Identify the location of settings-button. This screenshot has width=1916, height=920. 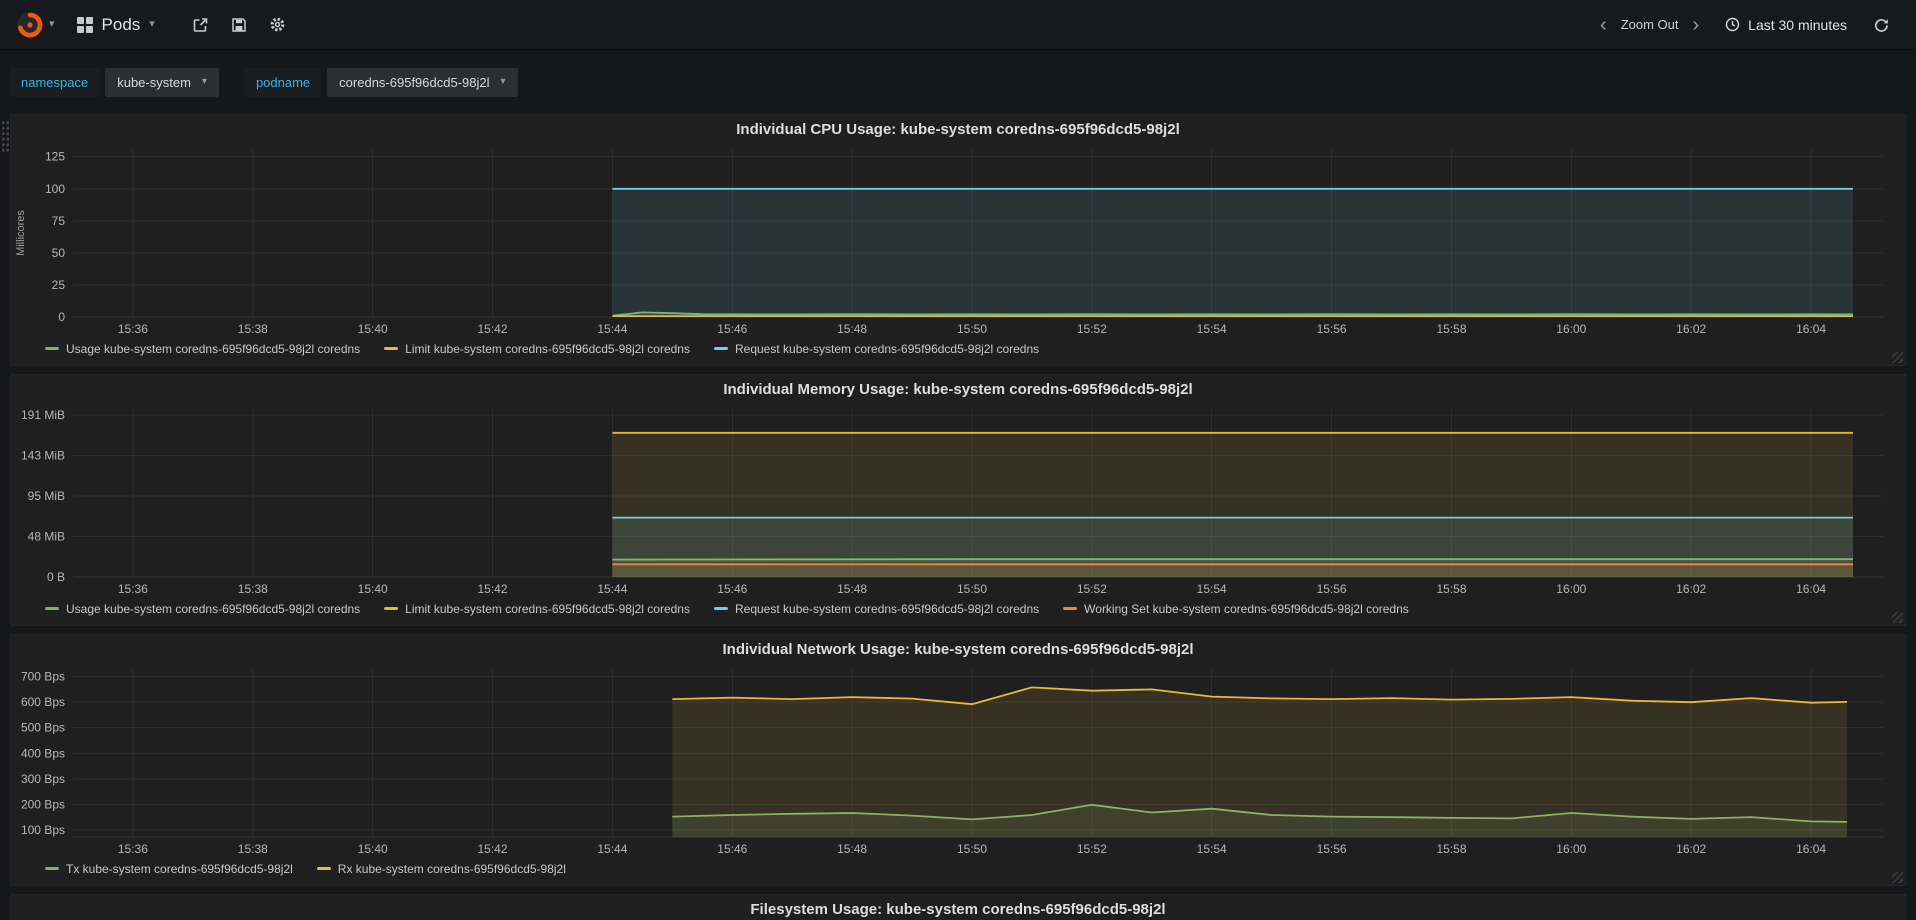
(277, 25).